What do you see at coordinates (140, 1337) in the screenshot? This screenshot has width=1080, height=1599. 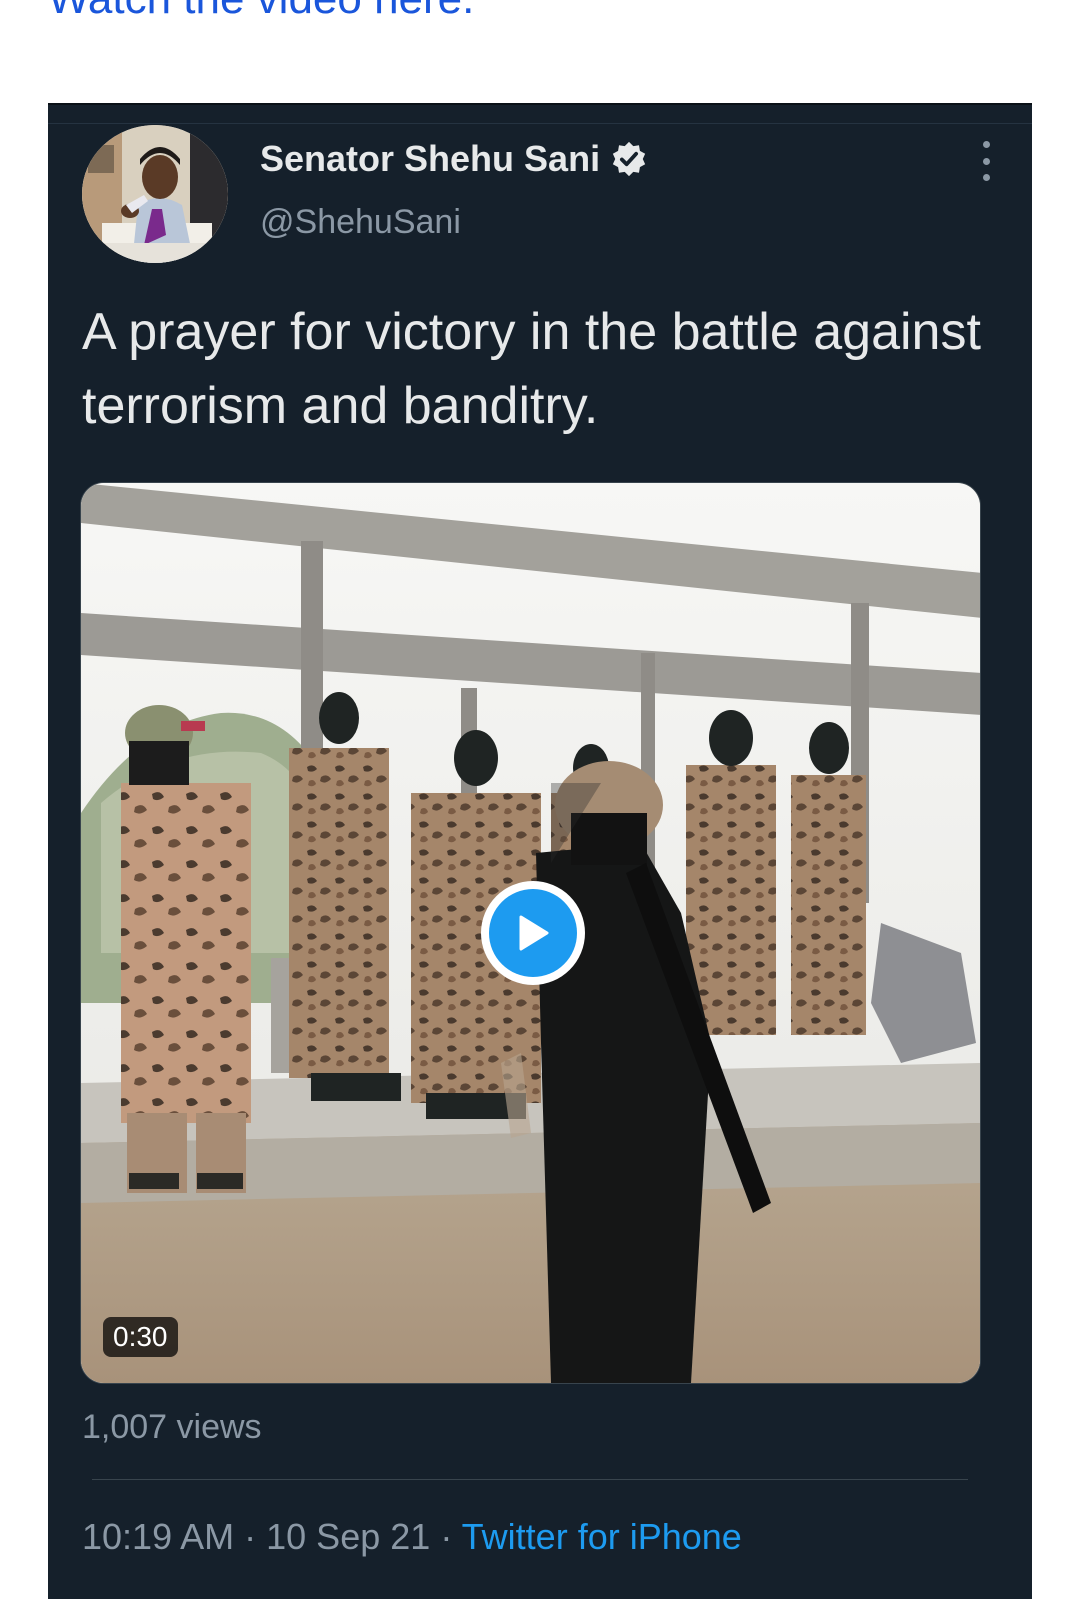 I see `video-duration-badge: 0:30` at bounding box center [140, 1337].